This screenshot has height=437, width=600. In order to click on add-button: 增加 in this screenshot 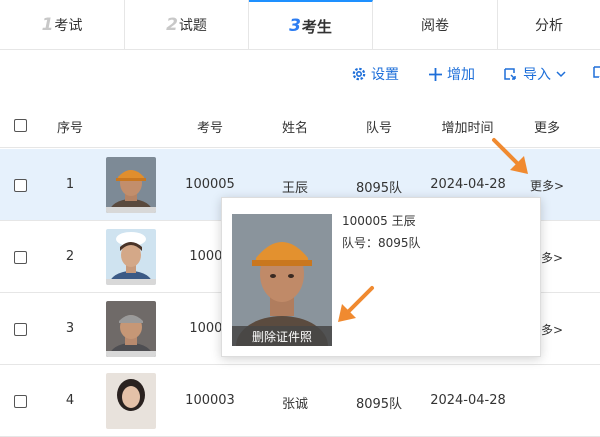, I will do `click(451, 74)`.